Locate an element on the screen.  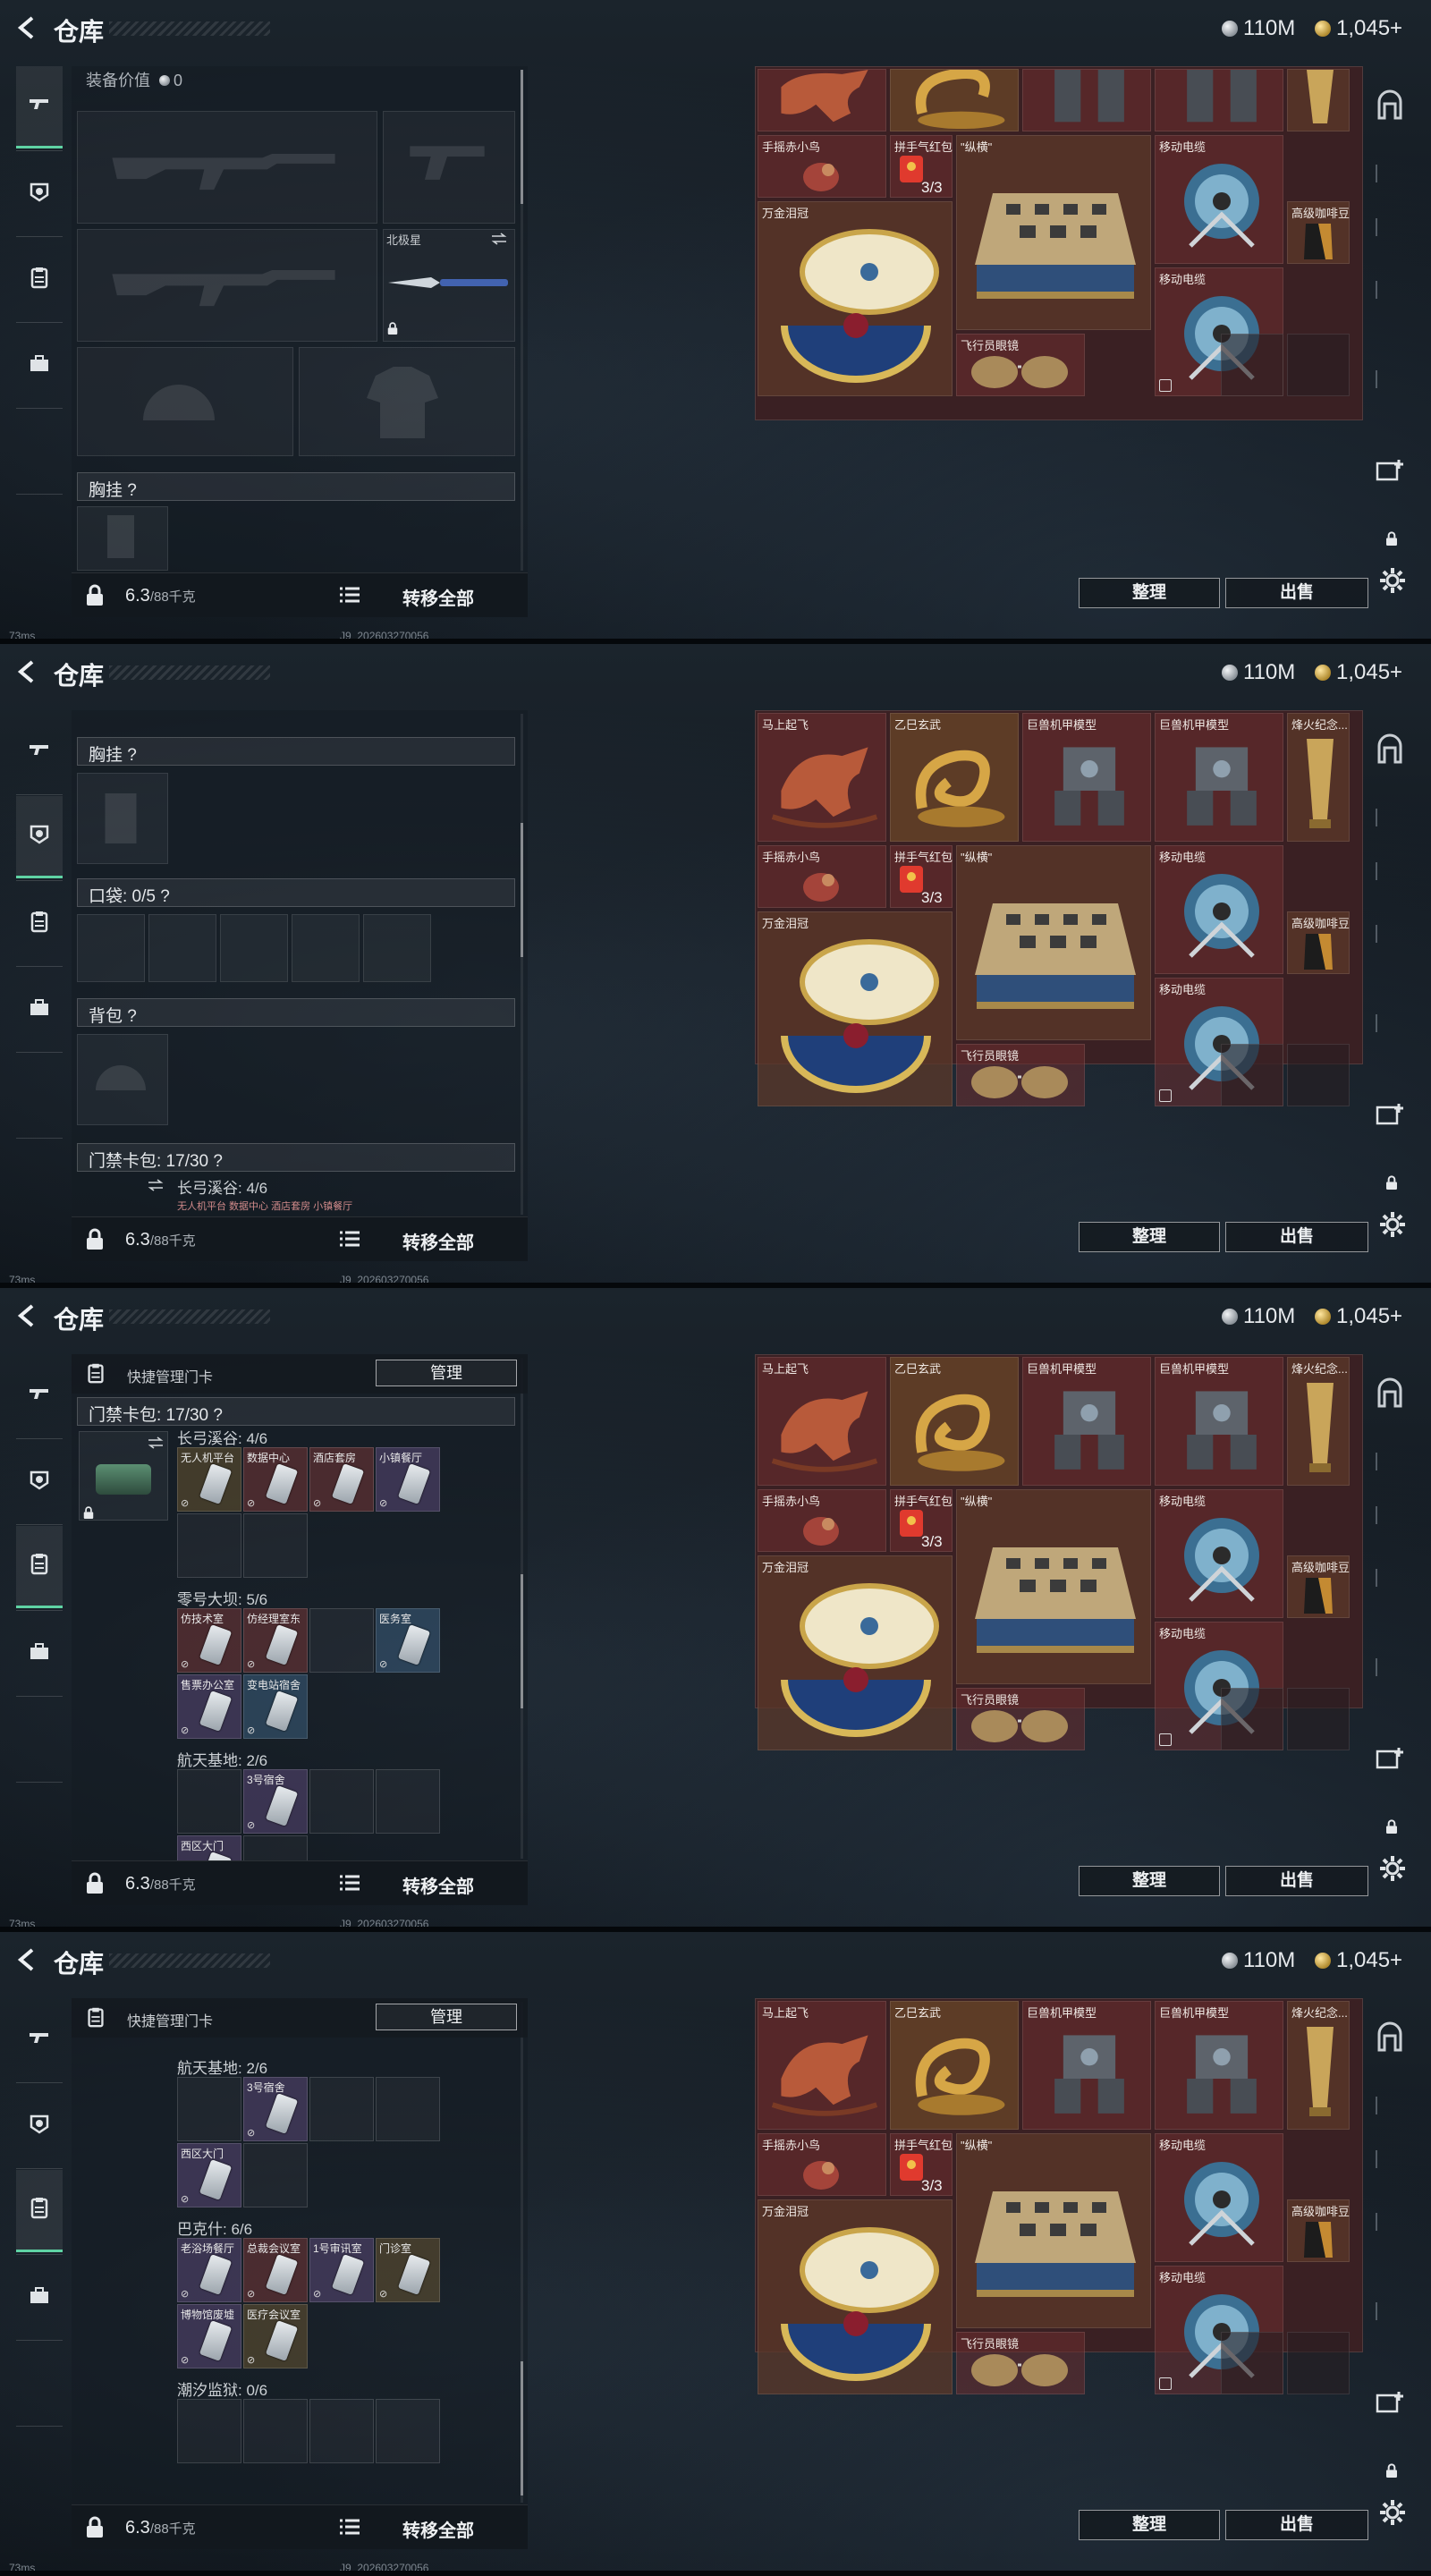
equipment-scrollbar is located at coordinates (522, 964).